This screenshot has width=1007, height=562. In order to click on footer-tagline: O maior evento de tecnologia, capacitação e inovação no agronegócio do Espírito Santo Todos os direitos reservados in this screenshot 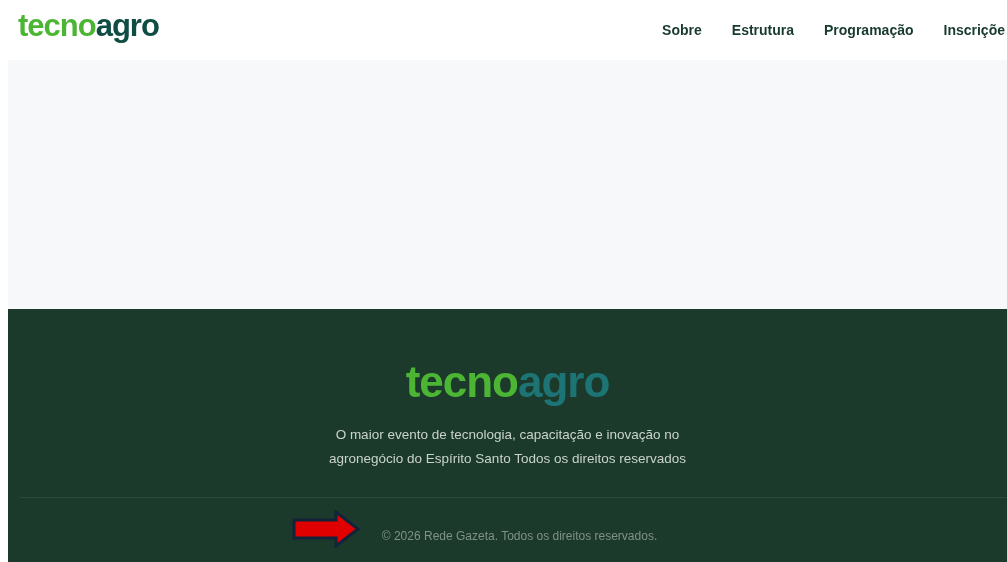, I will do `click(507, 447)`.